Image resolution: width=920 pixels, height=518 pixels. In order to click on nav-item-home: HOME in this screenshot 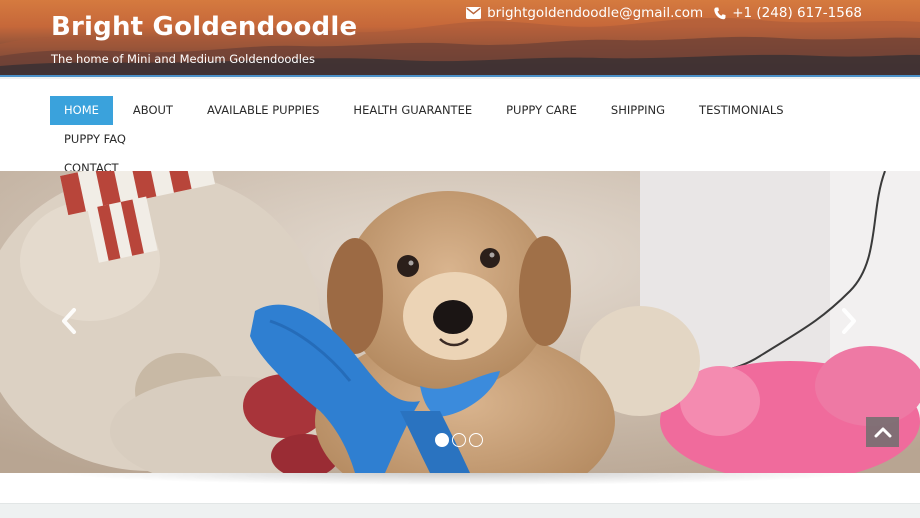, I will do `click(81, 110)`.